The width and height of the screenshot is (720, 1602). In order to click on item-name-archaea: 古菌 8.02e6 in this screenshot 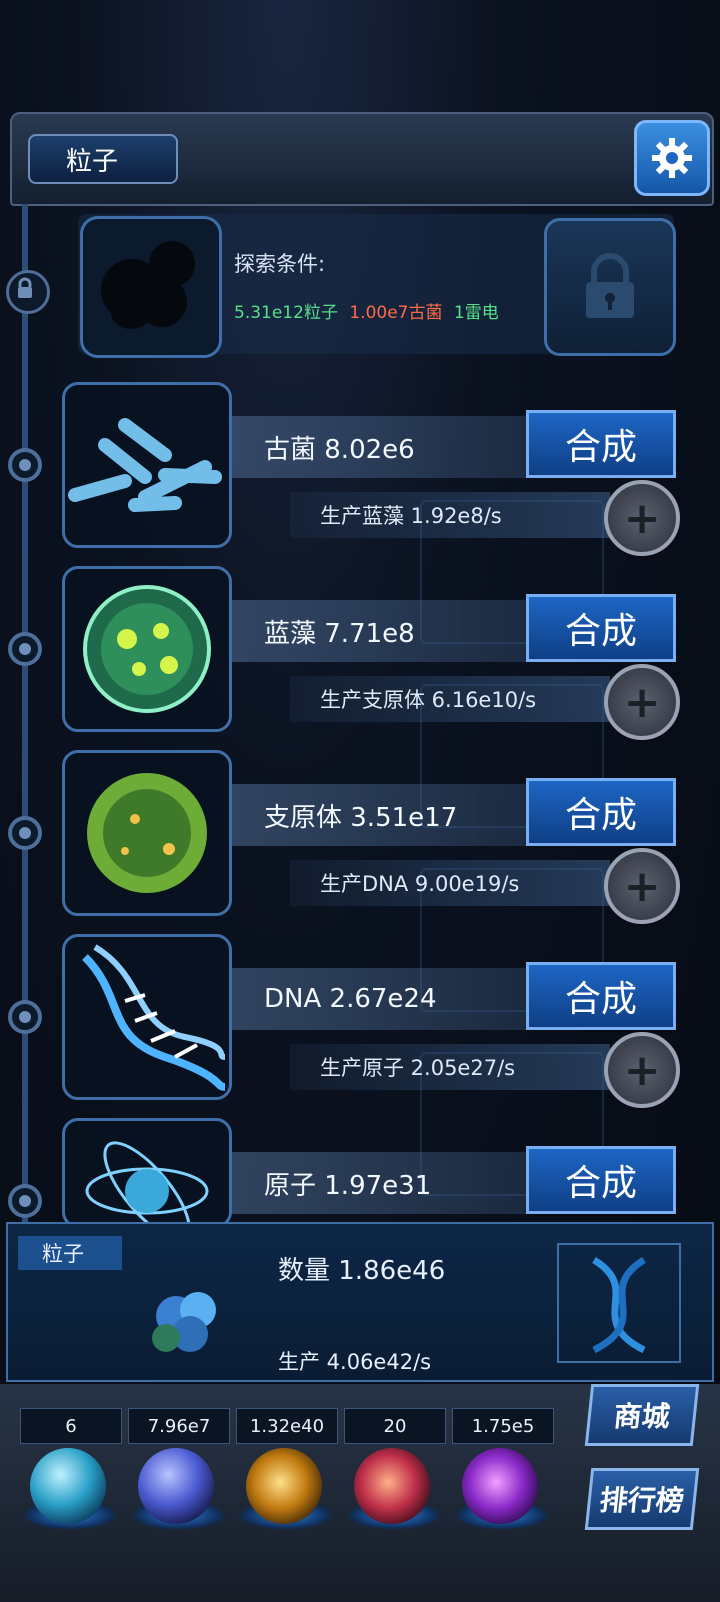, I will do `click(382, 447)`.